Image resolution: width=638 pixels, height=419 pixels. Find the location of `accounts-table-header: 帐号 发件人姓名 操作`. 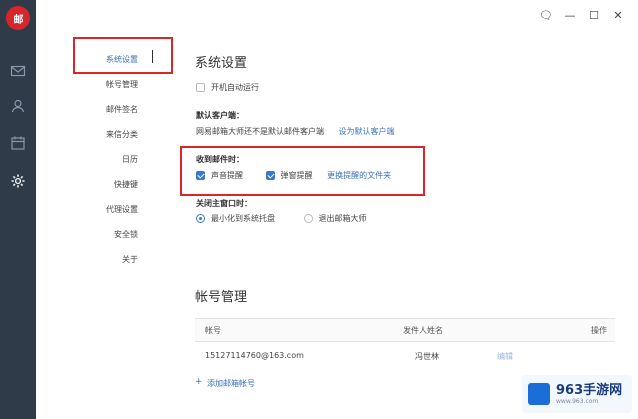

accounts-table-header: 帐号 发件人姓名 操作 is located at coordinates (405, 330).